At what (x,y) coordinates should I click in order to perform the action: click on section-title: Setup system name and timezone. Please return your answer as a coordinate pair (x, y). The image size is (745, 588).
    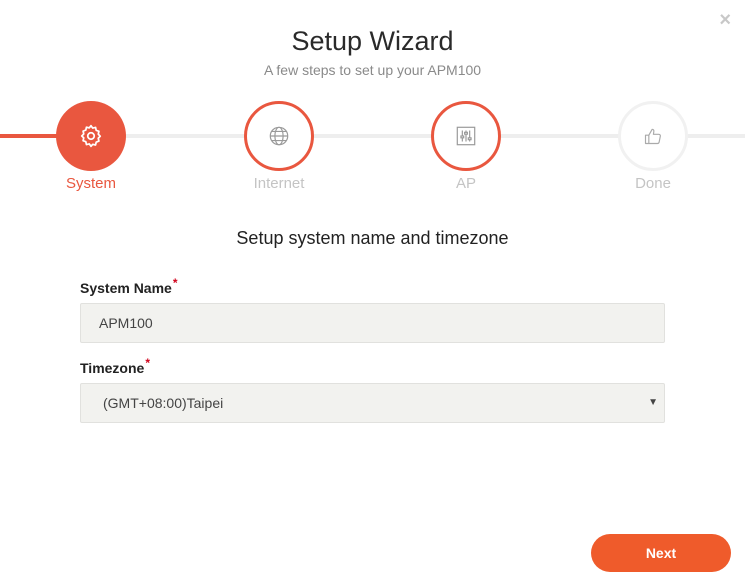
    Looking at the image, I should click on (372, 238).